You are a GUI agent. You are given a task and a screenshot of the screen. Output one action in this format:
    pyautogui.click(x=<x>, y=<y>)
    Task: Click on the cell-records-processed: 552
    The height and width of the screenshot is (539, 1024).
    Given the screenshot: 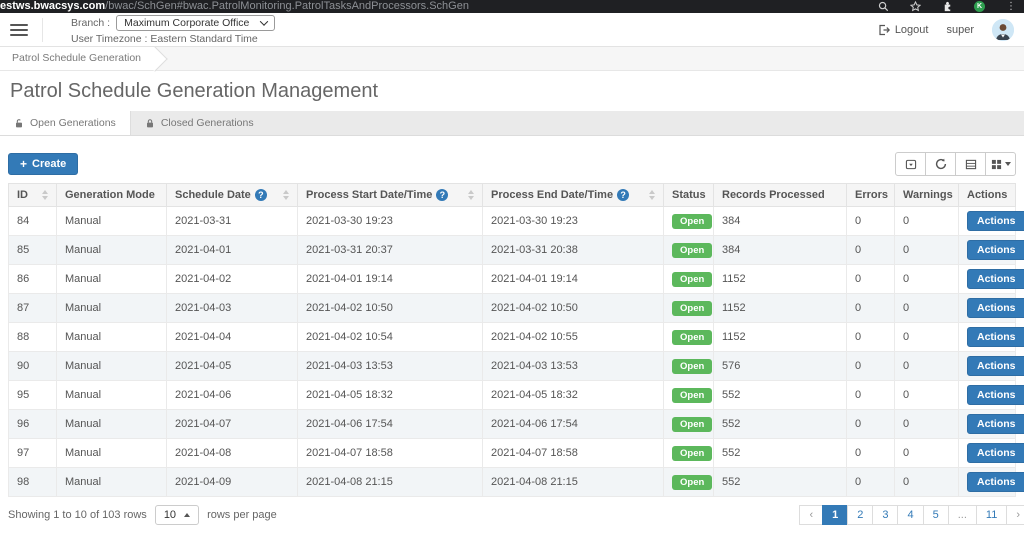 What is the action you would take?
    pyautogui.click(x=780, y=453)
    